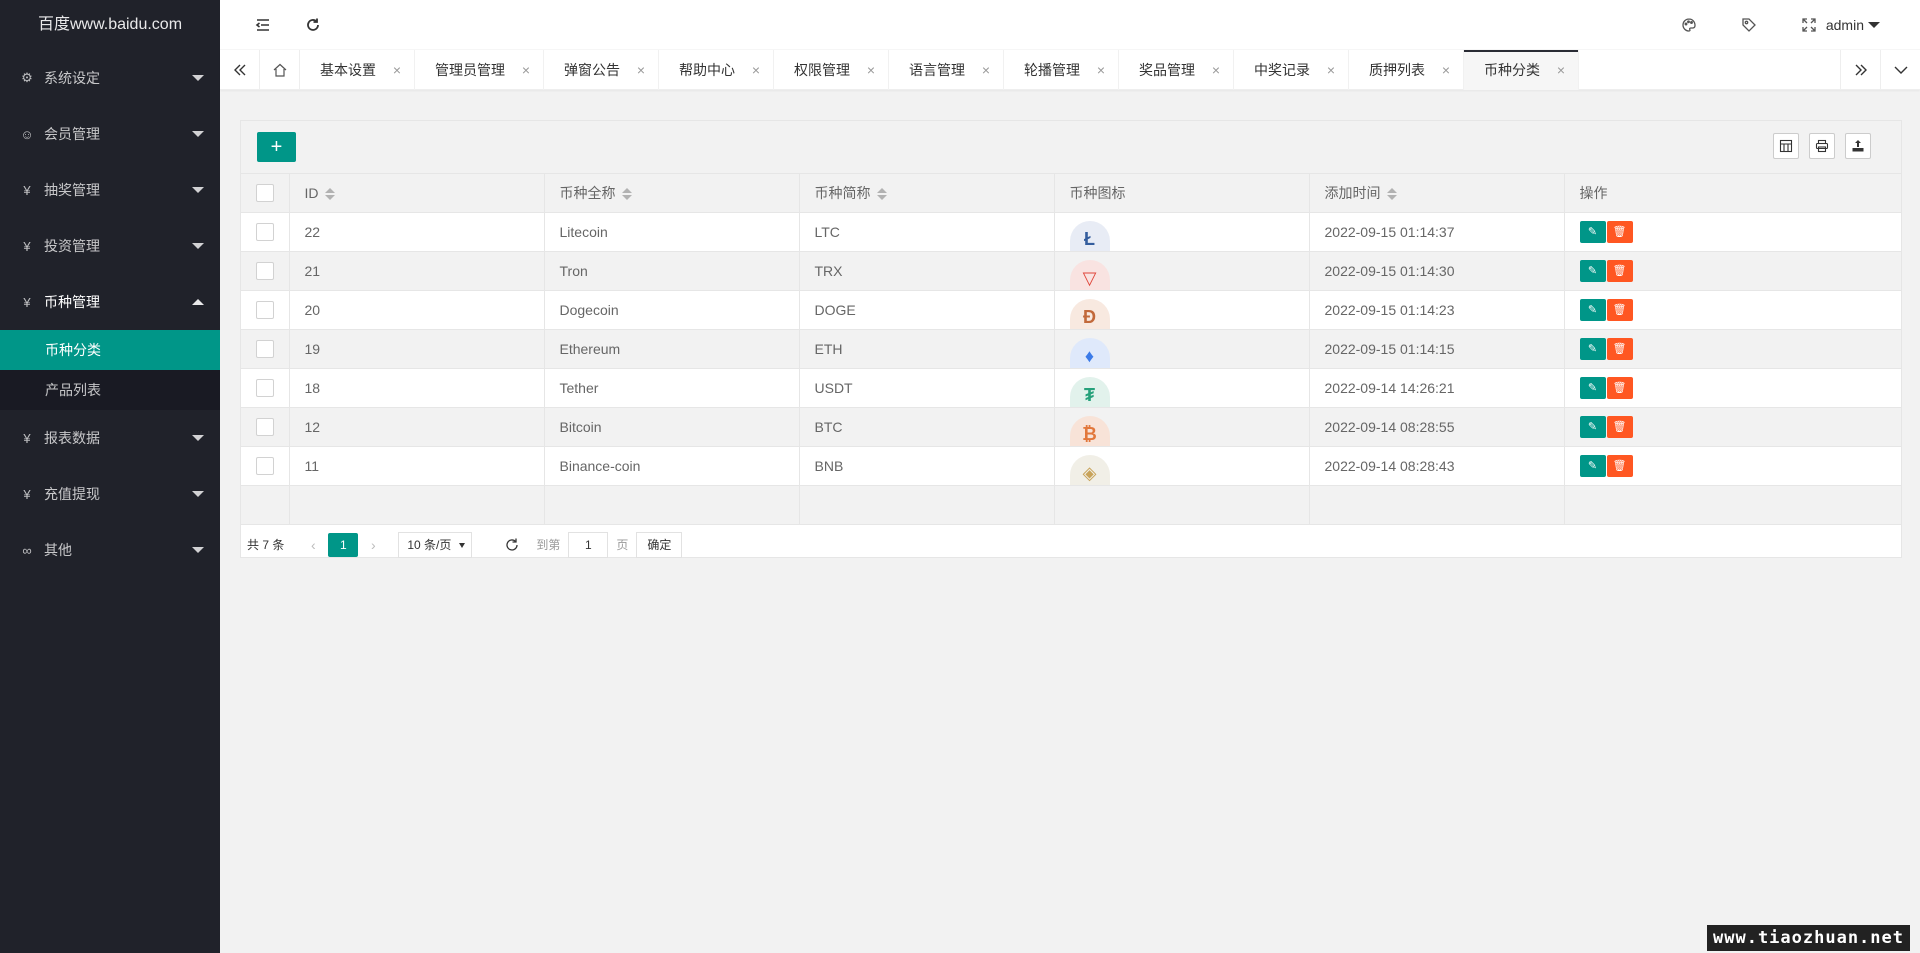 The height and width of the screenshot is (953, 1920). I want to click on tab-8: 中奖记录 ×, so click(1291, 70).